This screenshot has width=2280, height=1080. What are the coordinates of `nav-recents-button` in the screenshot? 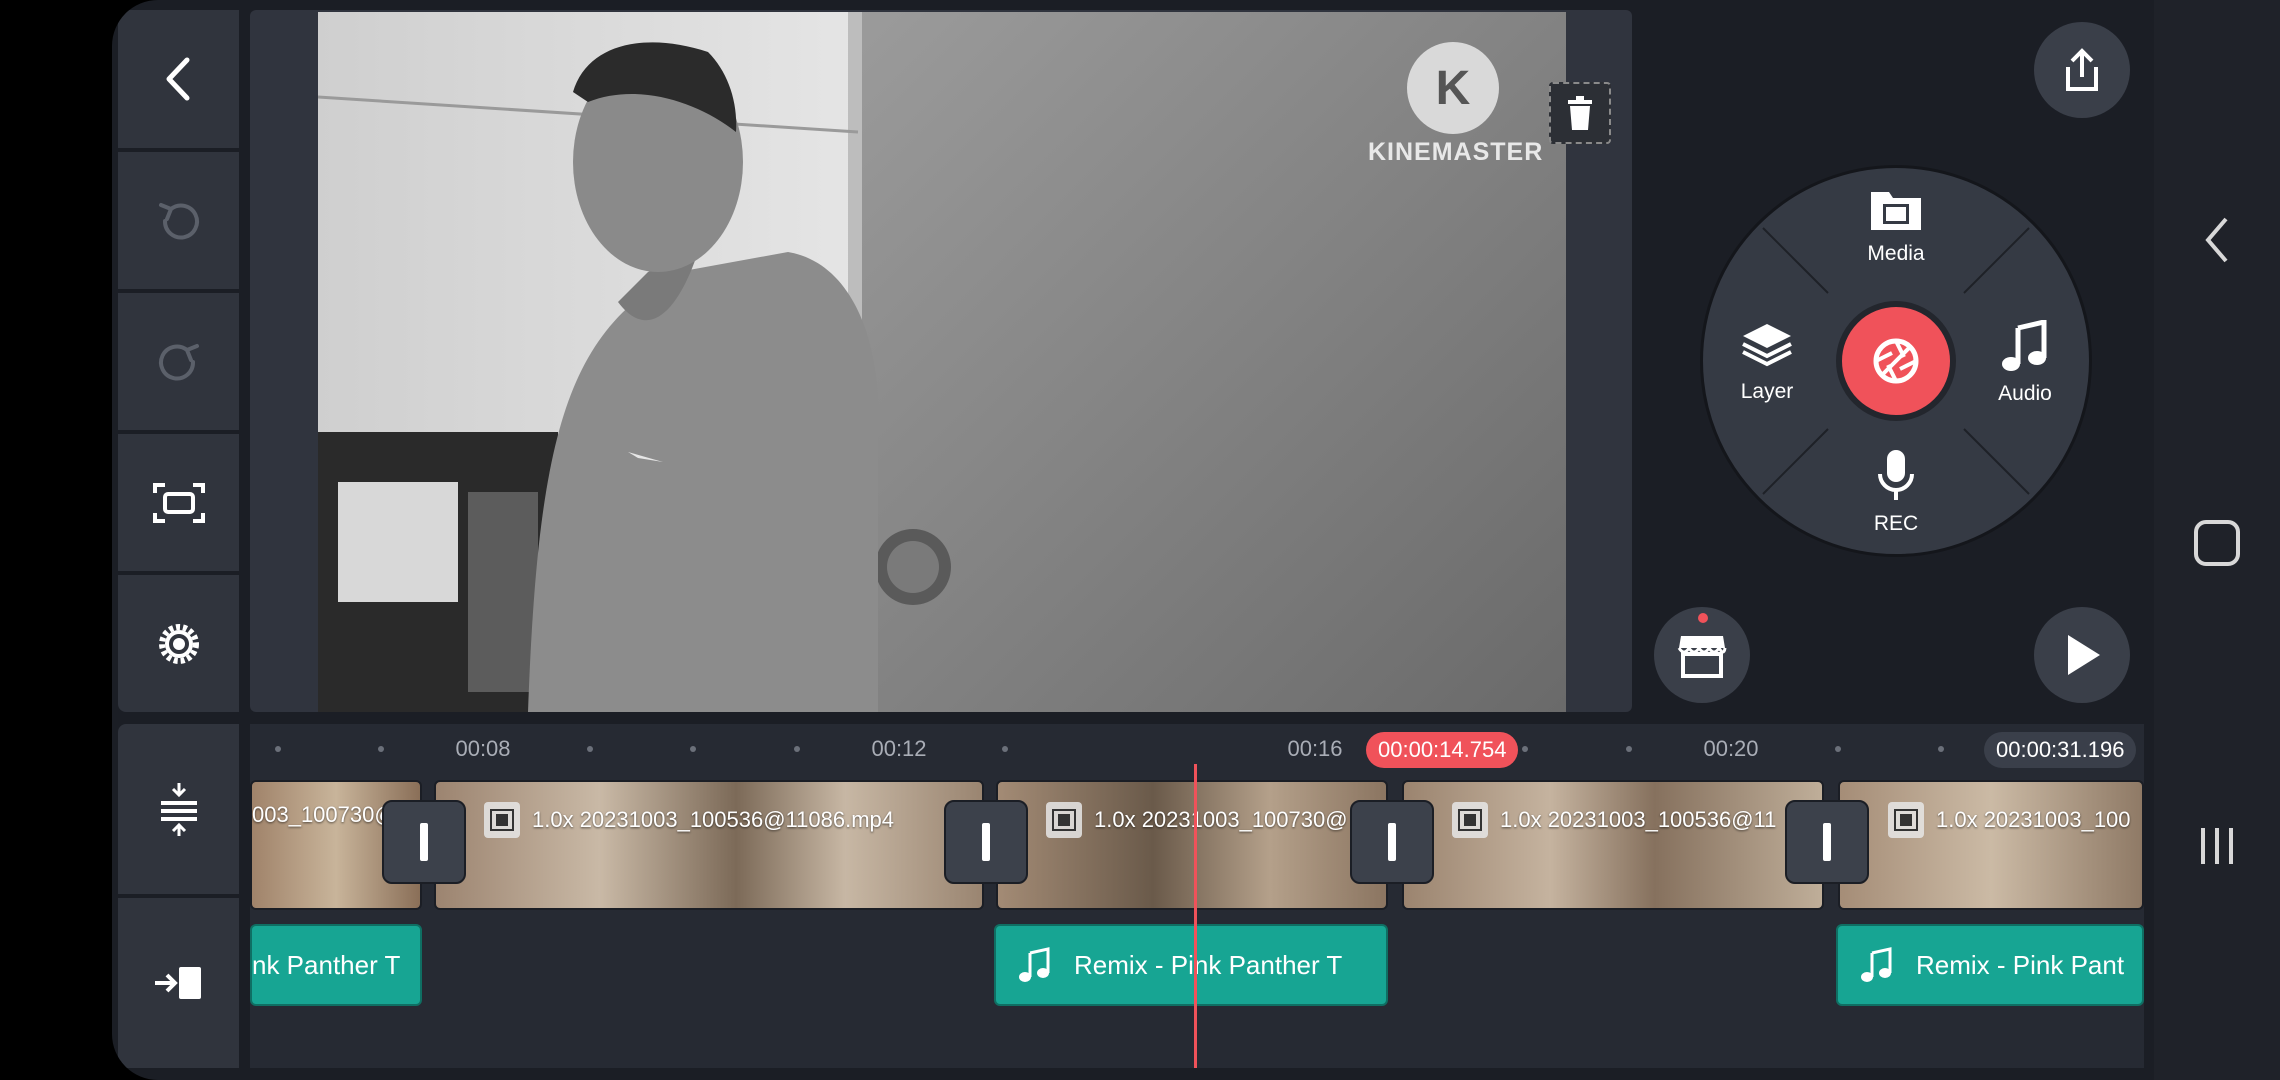 It's located at (2217, 846).